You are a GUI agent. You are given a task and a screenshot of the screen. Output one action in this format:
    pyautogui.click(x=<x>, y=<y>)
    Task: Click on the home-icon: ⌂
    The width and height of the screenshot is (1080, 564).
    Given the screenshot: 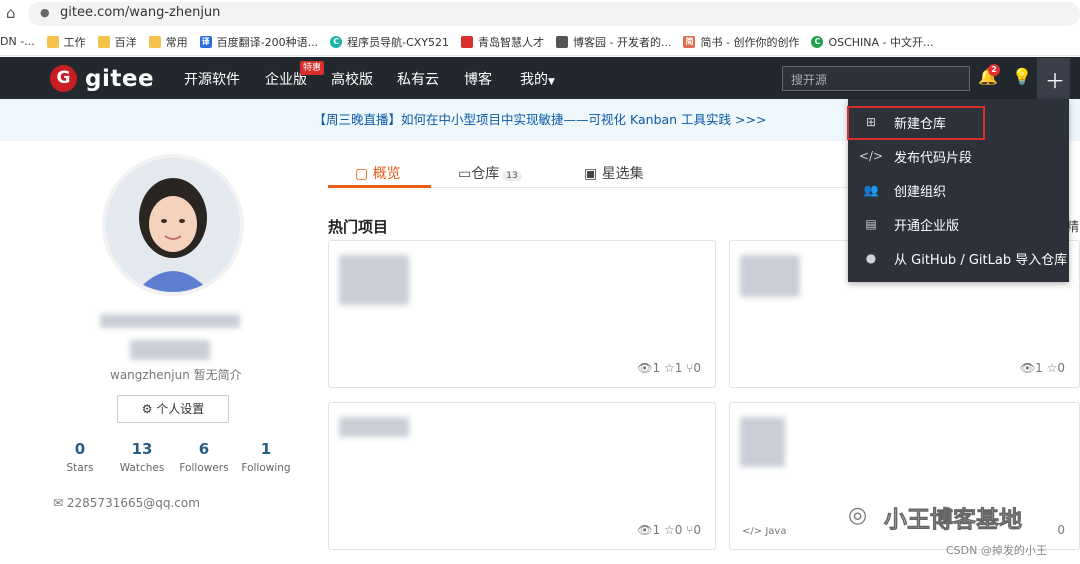 What is the action you would take?
    pyautogui.click(x=11, y=13)
    